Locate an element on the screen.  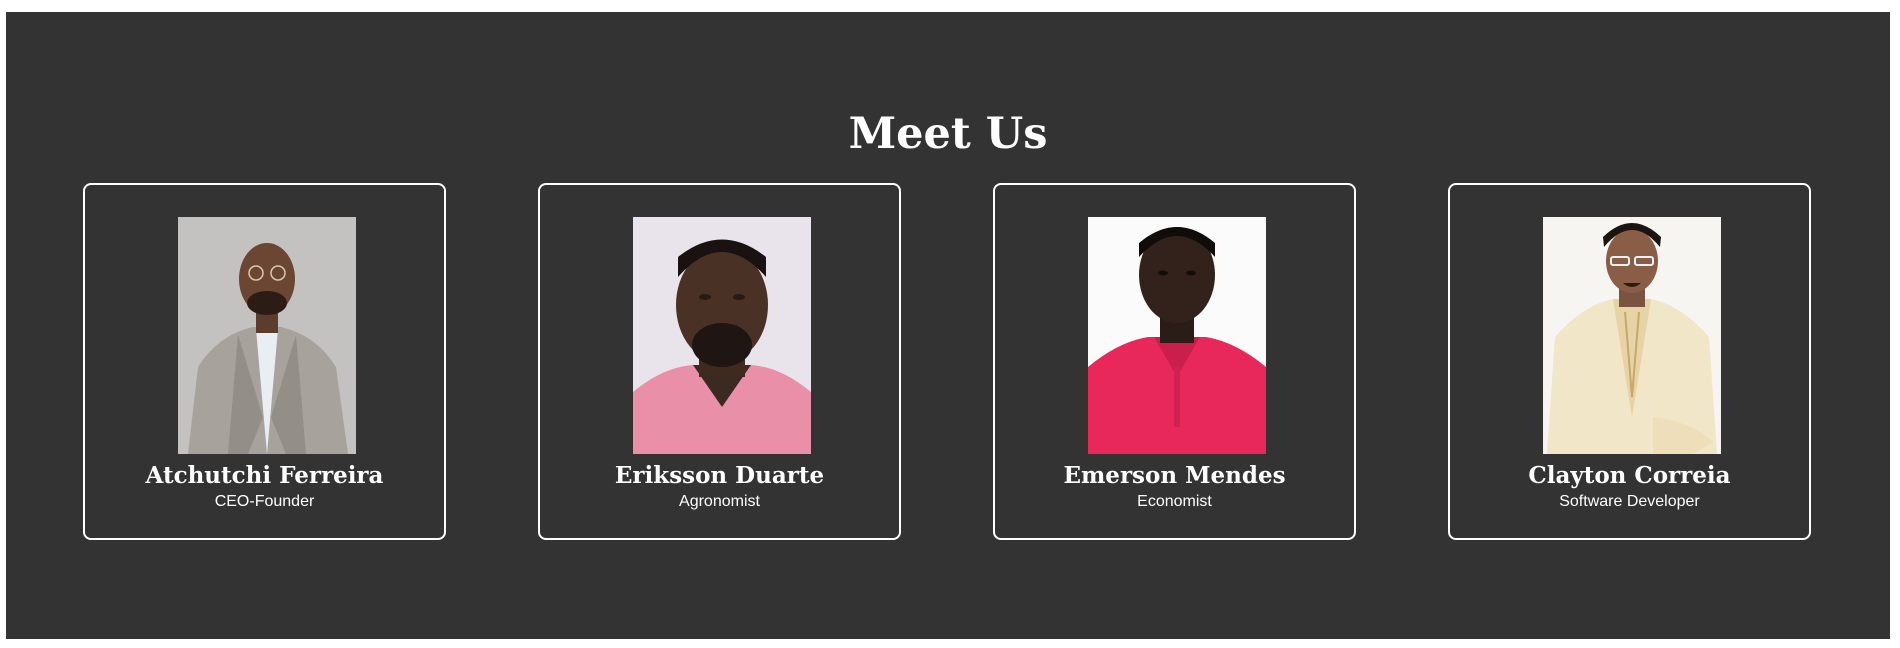
member-name: Atchutchi Ferreira is located at coordinates (264, 475).